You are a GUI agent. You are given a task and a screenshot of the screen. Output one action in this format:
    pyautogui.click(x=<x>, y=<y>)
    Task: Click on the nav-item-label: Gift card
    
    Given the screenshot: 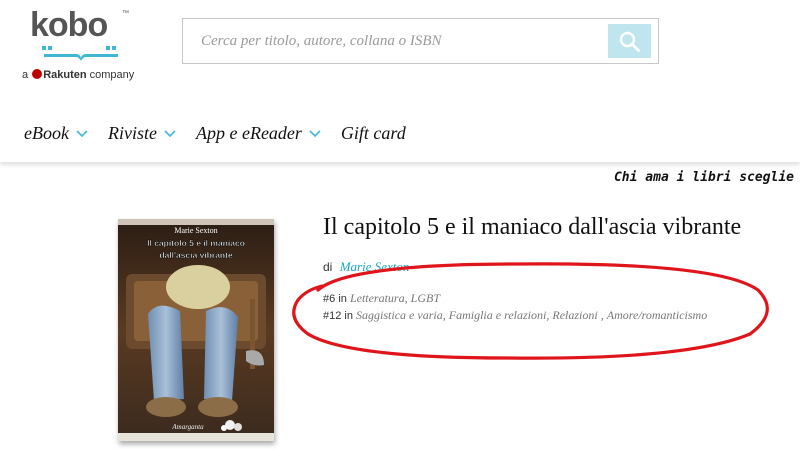 What is the action you would take?
    pyautogui.click(x=373, y=132)
    